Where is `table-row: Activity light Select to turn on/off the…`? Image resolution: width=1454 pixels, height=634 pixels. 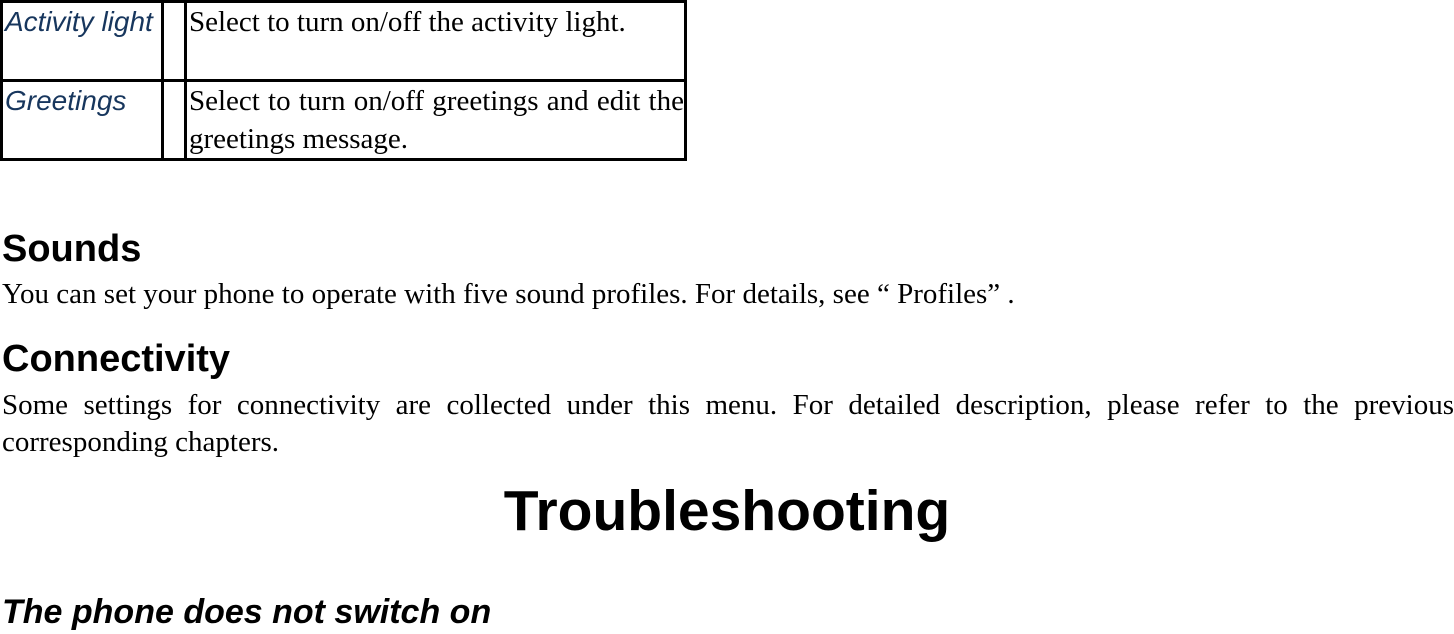
table-row: Activity light Select to turn on/off the… is located at coordinates (343, 41).